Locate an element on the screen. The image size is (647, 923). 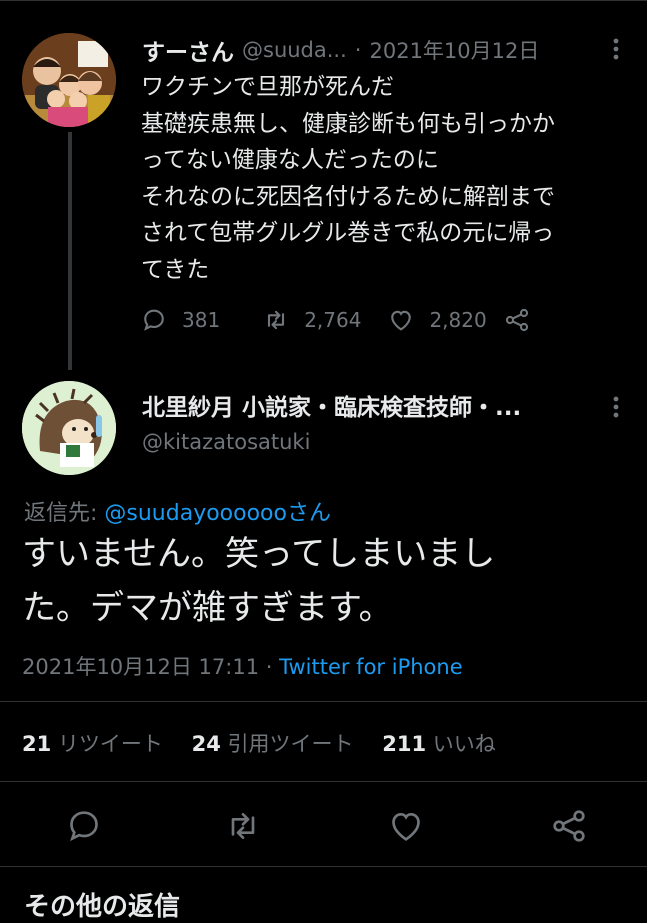
retweet-action-button is located at coordinates (243, 826).